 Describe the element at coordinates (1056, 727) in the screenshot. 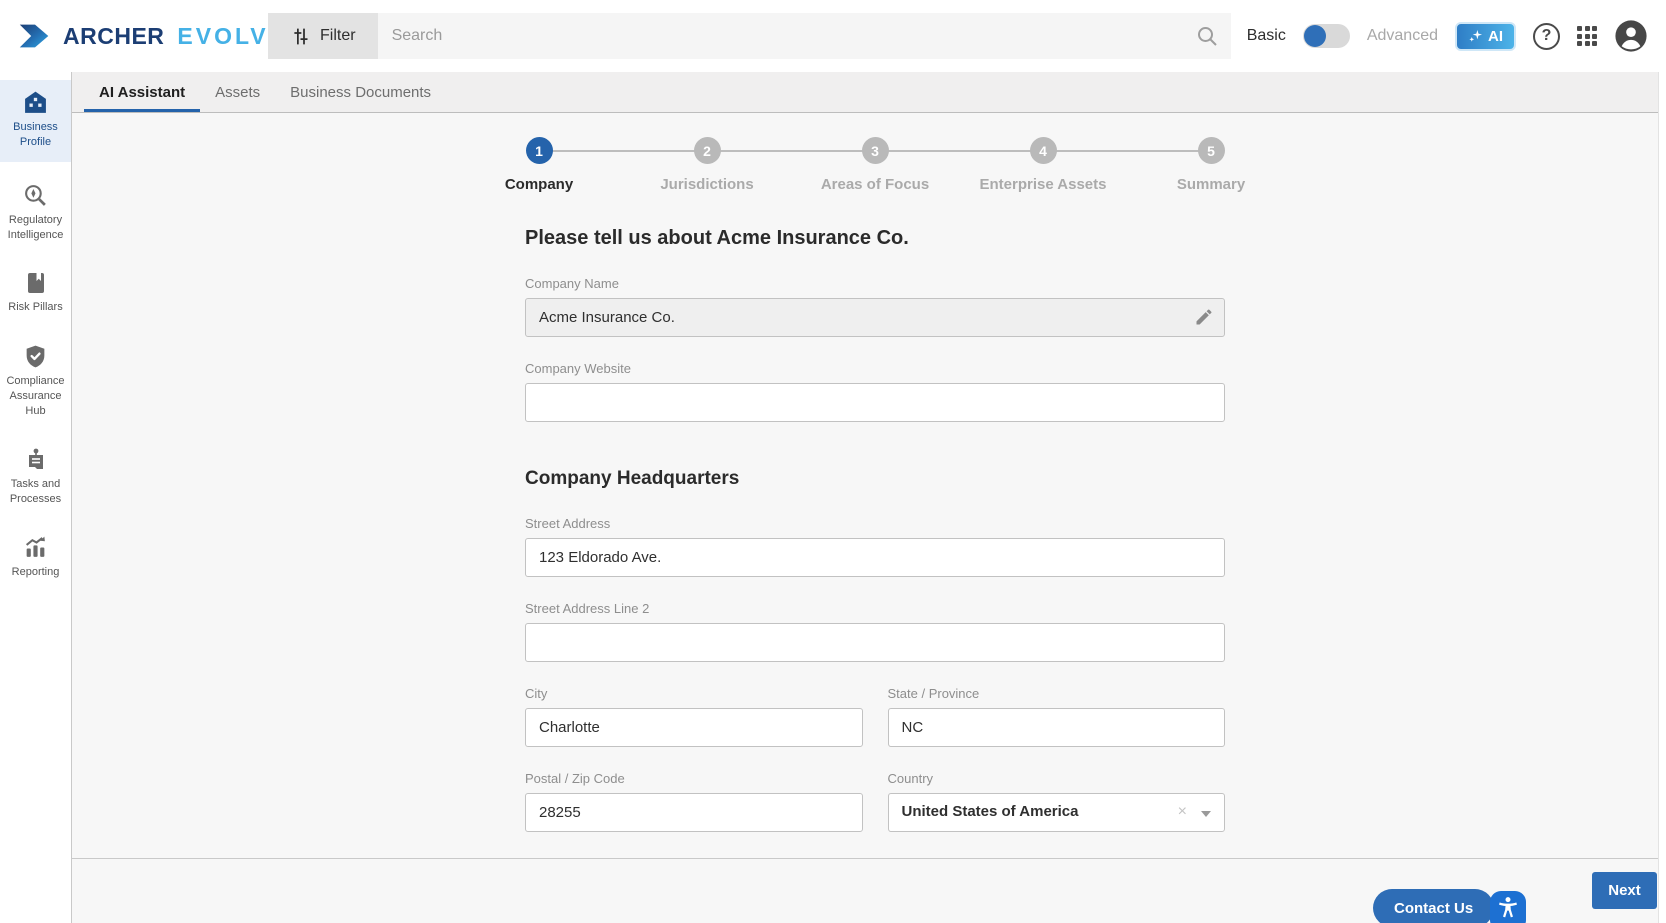

I see `state-province-input` at that location.